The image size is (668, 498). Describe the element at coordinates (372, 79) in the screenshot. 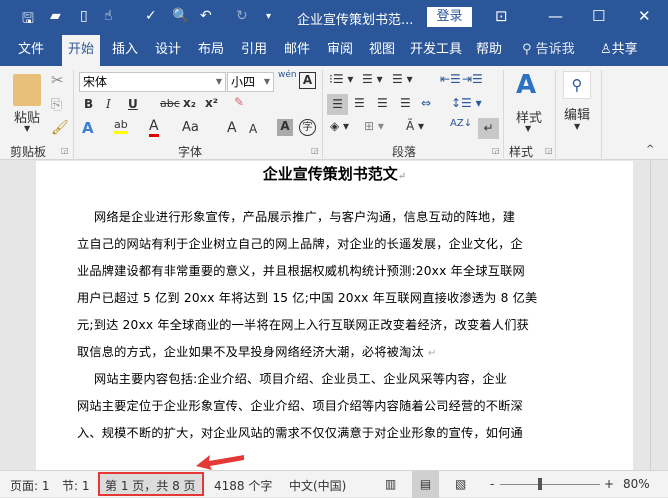

I see `numbering-icon: ☰ ▾` at that location.